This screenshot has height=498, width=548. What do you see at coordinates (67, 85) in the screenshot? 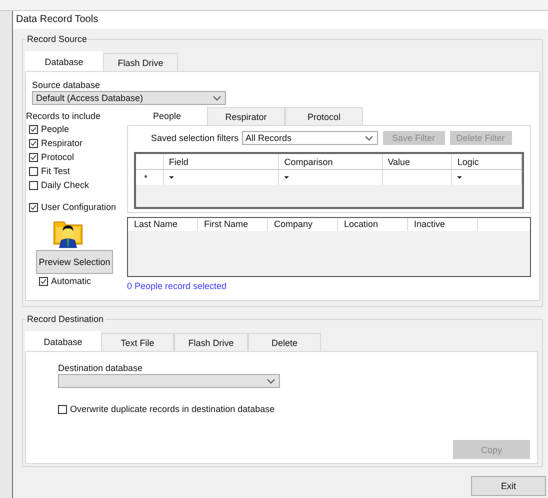
I see `field-label: Source database` at bounding box center [67, 85].